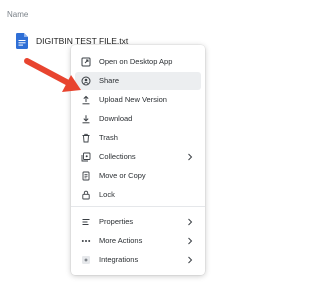 This screenshot has height=300, width=320. I want to click on more-actions-icon, so click(86, 241).